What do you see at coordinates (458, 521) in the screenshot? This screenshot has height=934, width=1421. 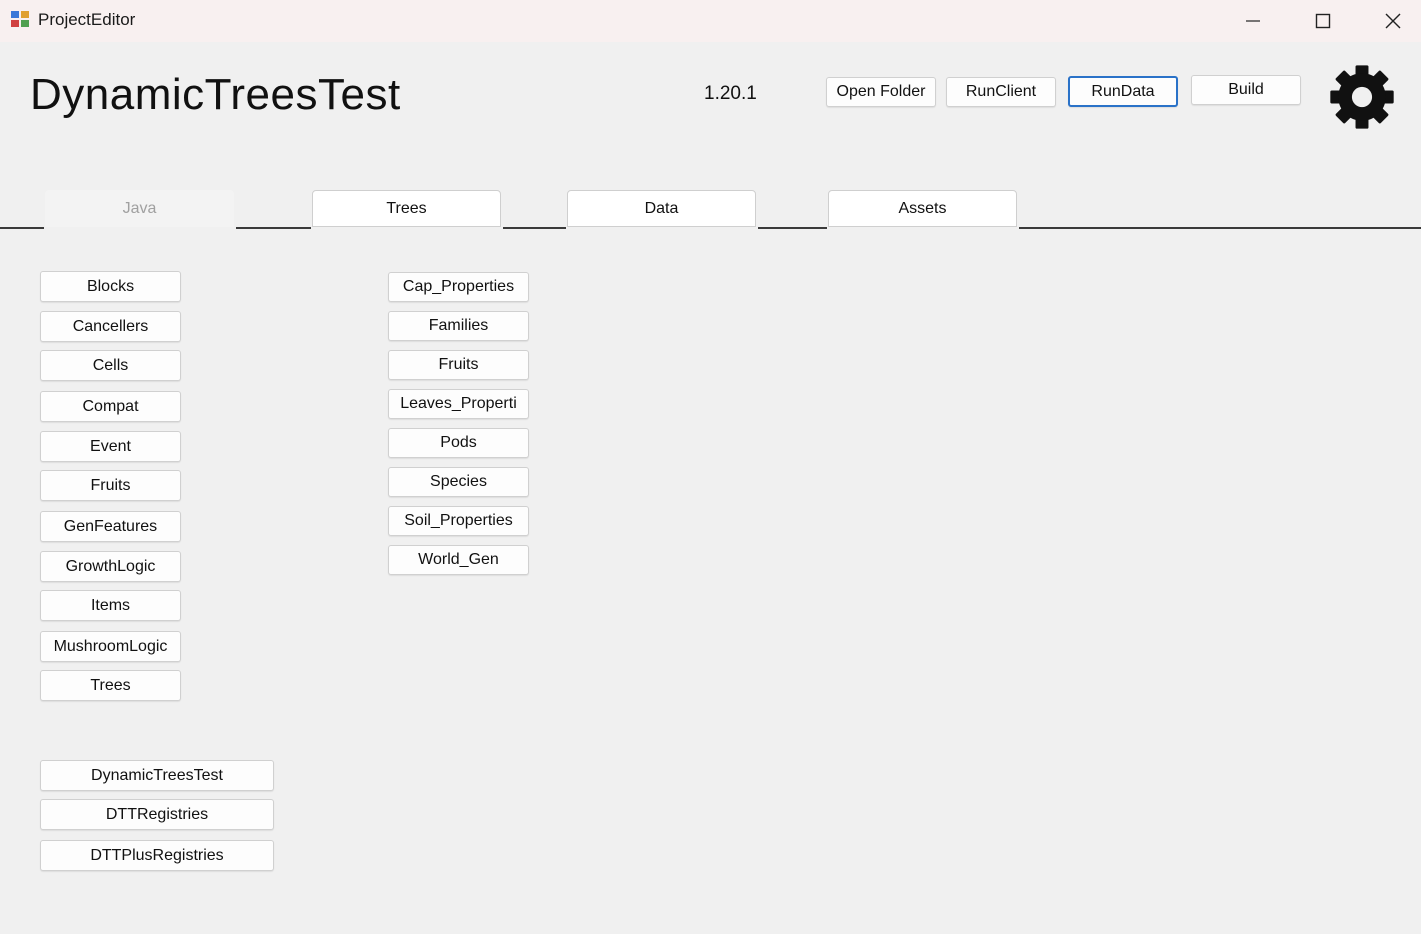 I see `property-button-soil-properties: Soil_Properties` at bounding box center [458, 521].